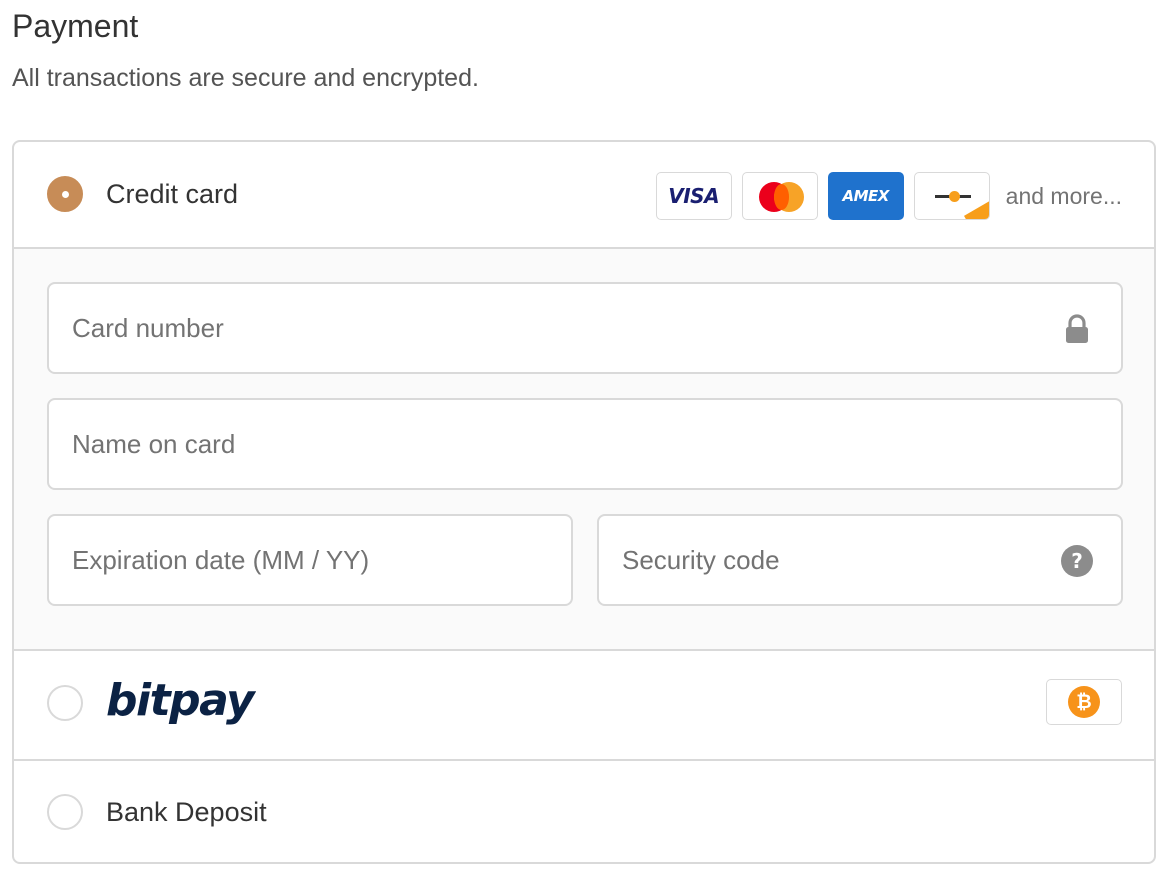 This screenshot has height=874, width=1168. I want to click on visa-icon: VISA, so click(693, 196).